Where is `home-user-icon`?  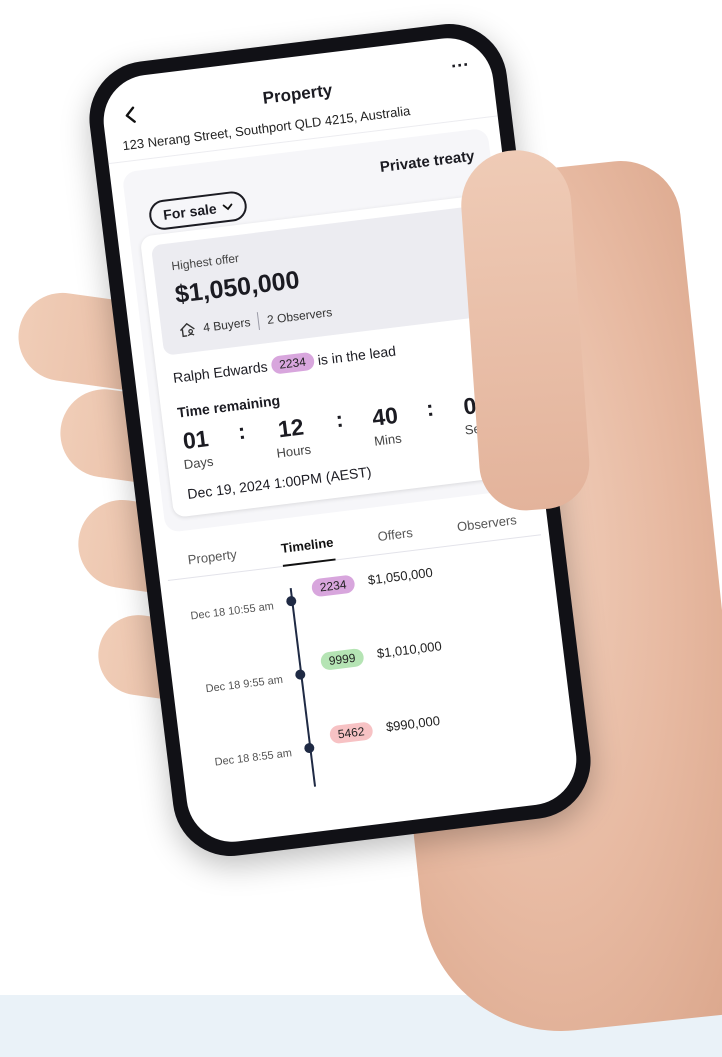 home-user-icon is located at coordinates (187, 330).